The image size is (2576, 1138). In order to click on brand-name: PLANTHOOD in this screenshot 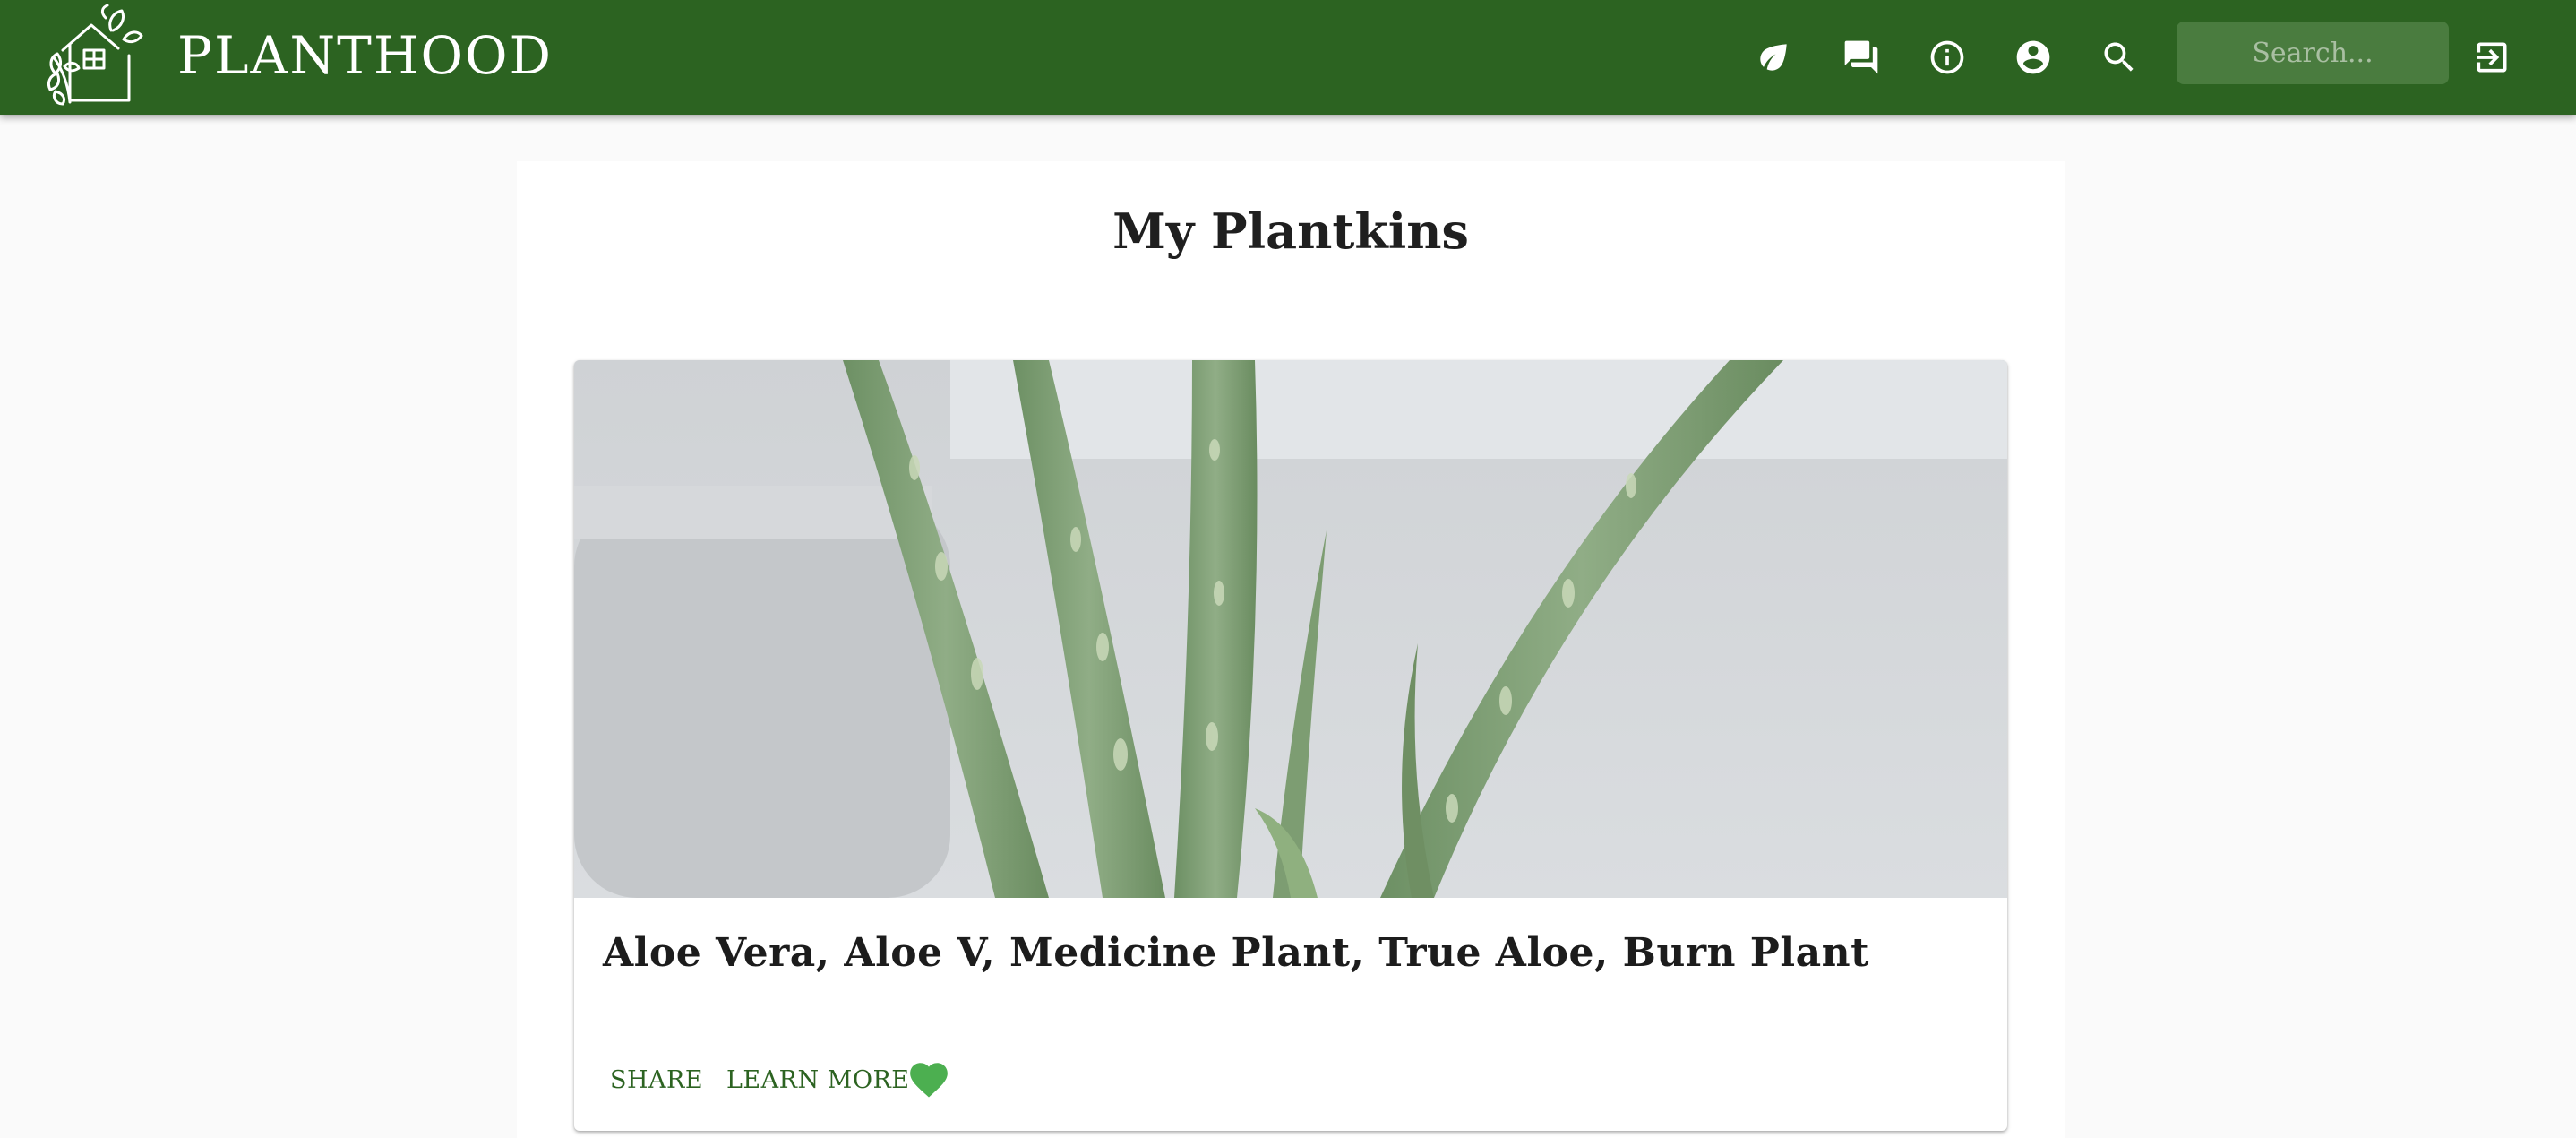, I will do `click(365, 56)`.